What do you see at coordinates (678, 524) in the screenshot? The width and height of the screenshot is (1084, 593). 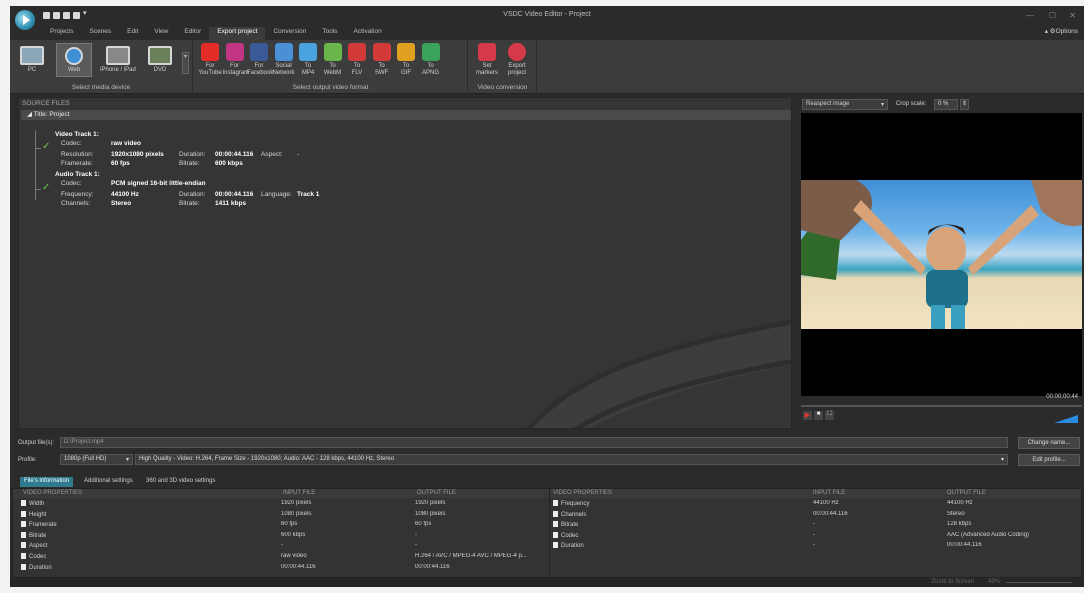 I see `table-cell: Bitrate` at bounding box center [678, 524].